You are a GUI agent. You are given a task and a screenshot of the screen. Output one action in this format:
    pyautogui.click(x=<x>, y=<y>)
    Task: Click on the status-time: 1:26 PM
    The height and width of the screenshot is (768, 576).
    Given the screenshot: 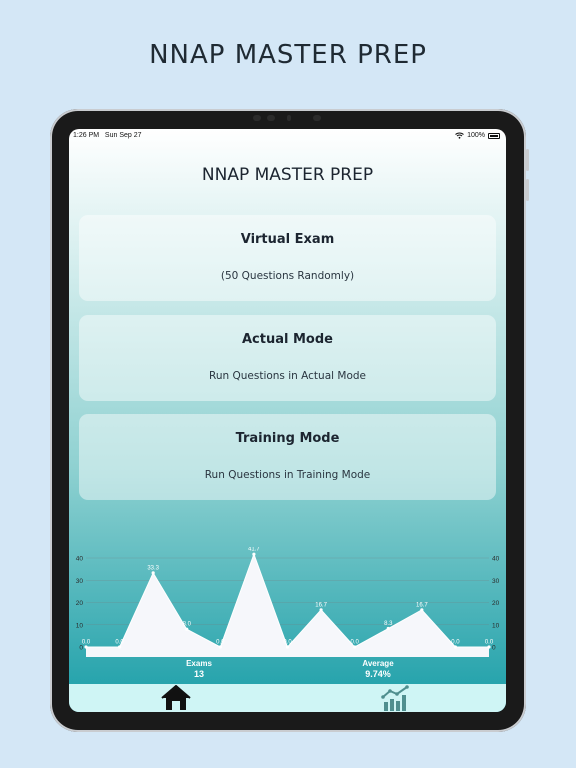 What is the action you would take?
    pyautogui.click(x=86, y=135)
    